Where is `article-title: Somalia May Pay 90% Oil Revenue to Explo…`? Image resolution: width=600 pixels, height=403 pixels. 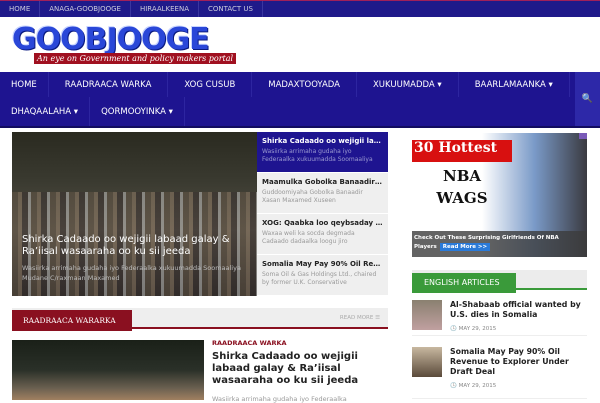 article-title: Somalia May Pay 90% Oil Revenue to Explo… is located at coordinates (518, 362).